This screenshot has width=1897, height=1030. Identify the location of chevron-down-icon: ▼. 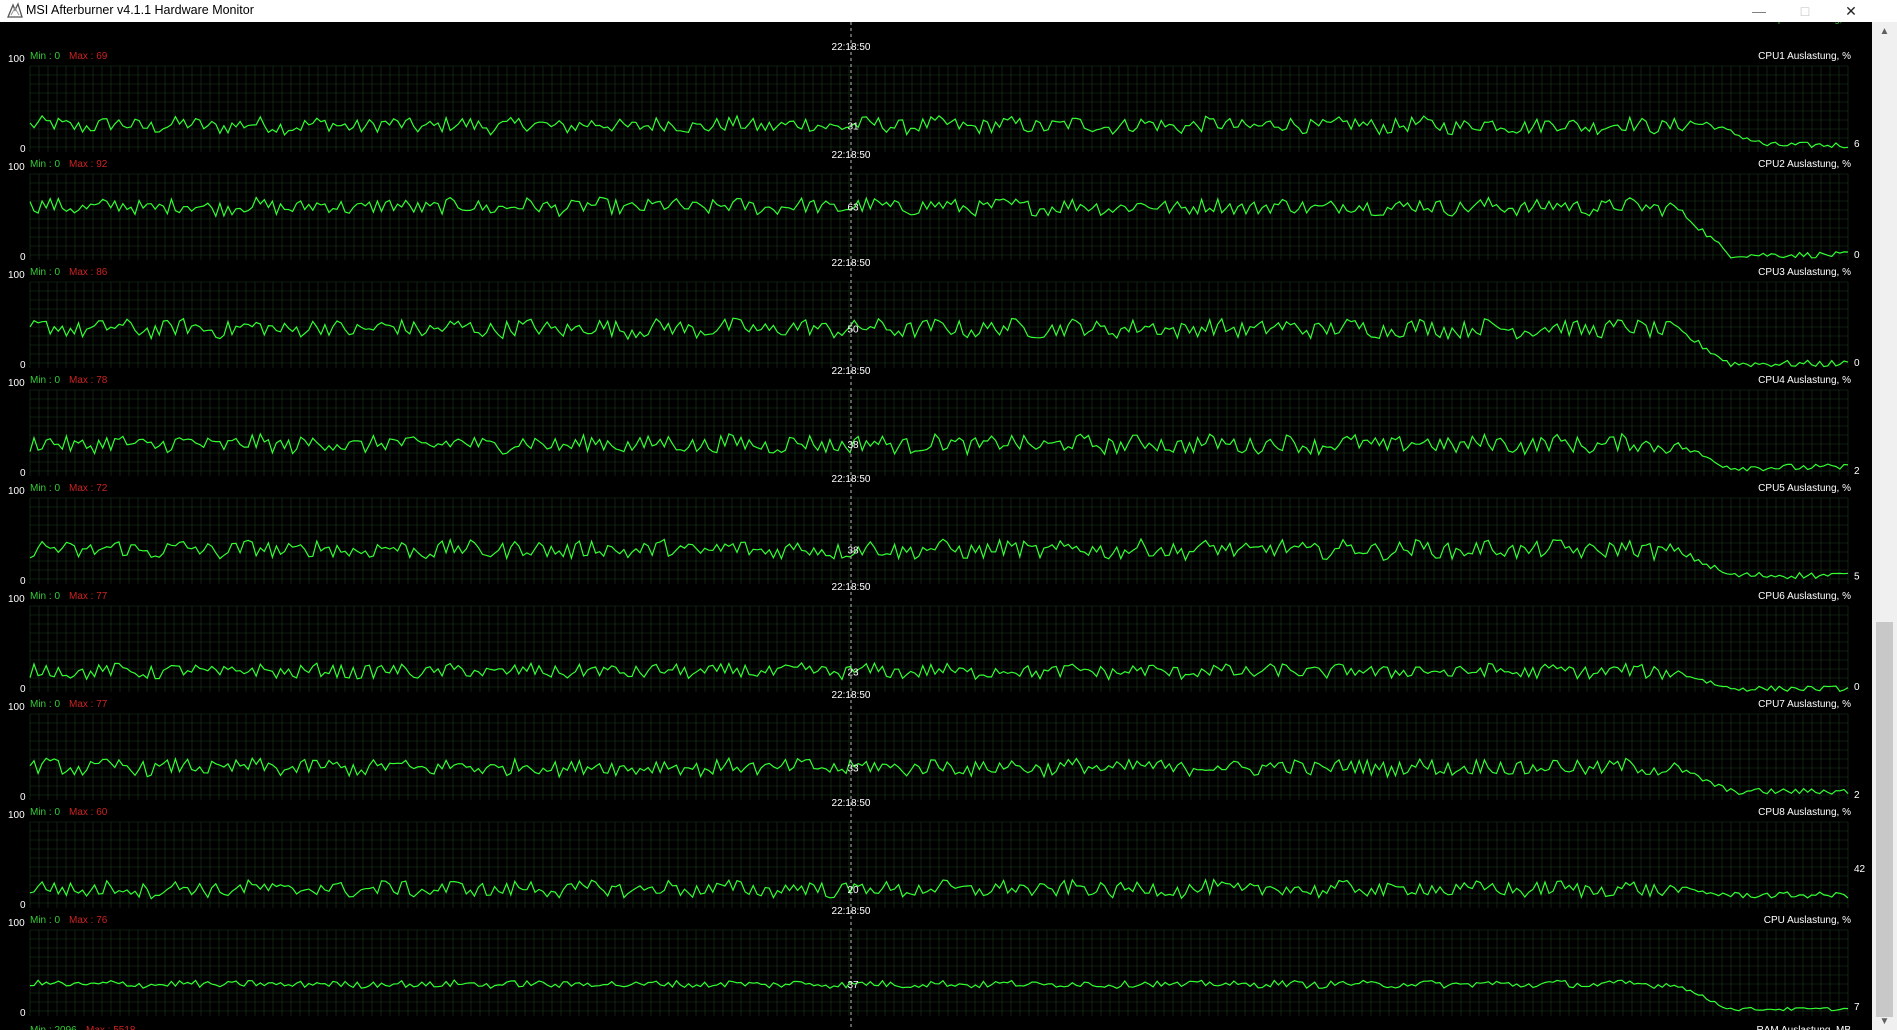
(1884, 1021).